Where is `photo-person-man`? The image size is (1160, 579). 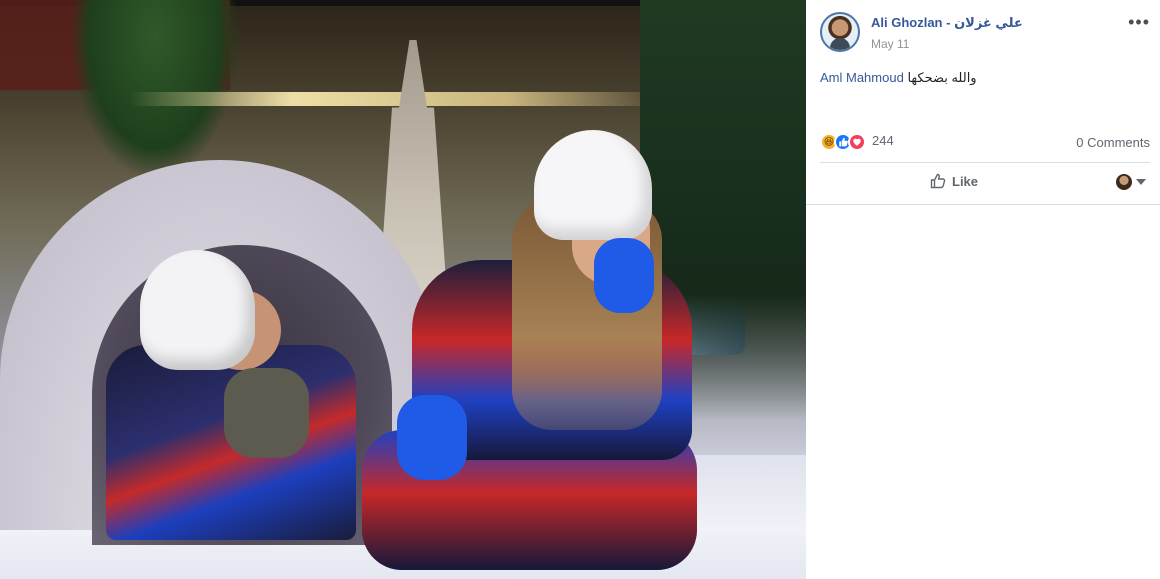
photo-person-man is located at coordinates (231, 395).